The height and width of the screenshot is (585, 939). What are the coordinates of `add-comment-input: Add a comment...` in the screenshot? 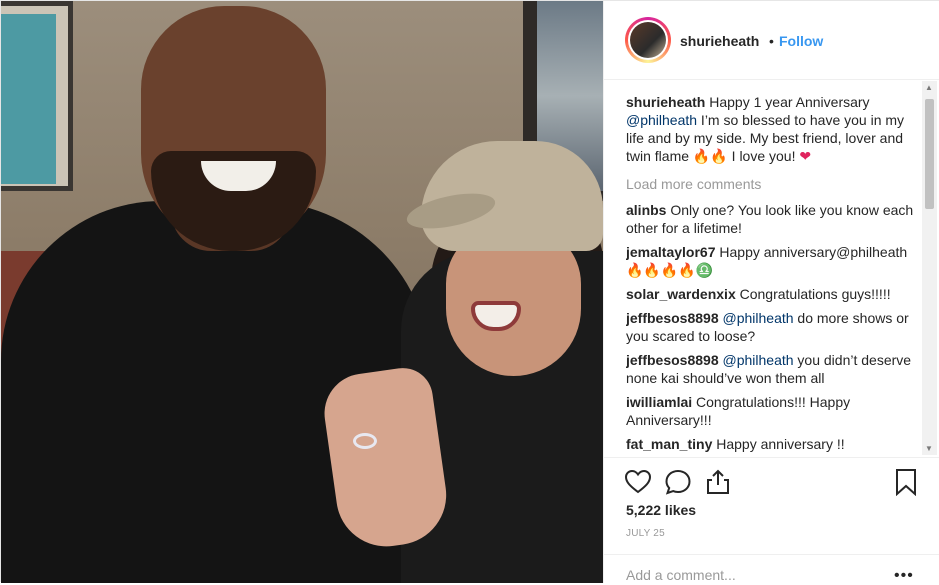 It's located at (681, 575).